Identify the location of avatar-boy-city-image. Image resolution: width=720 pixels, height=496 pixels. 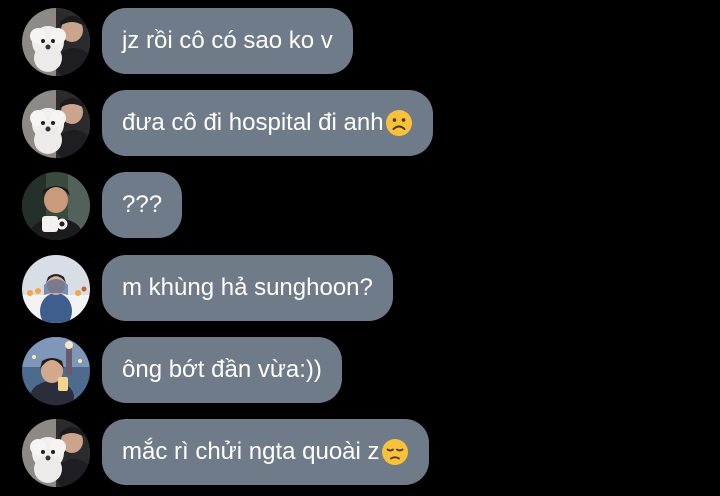
(56, 371).